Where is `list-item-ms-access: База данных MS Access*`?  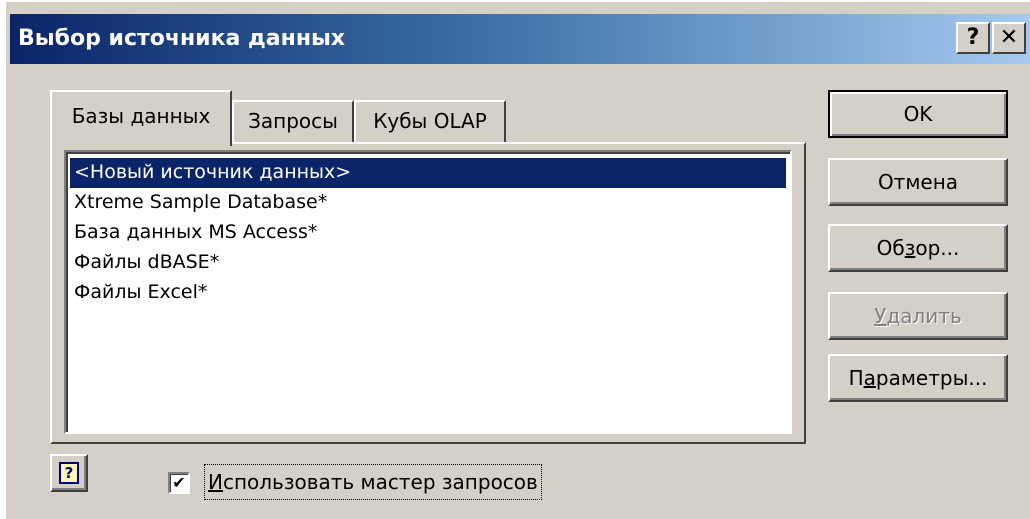 list-item-ms-access: База данных MS Access* is located at coordinates (428, 233).